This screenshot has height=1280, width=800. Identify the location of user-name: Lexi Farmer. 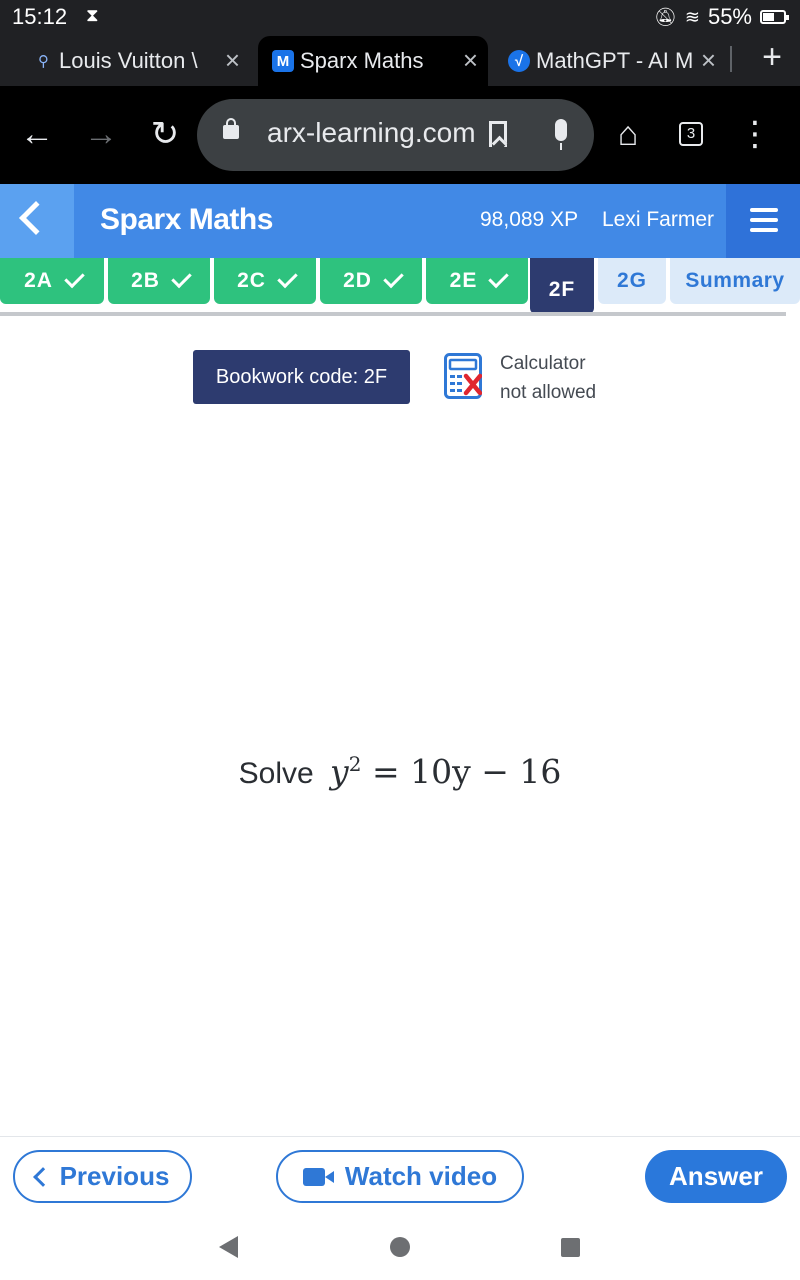
(658, 220).